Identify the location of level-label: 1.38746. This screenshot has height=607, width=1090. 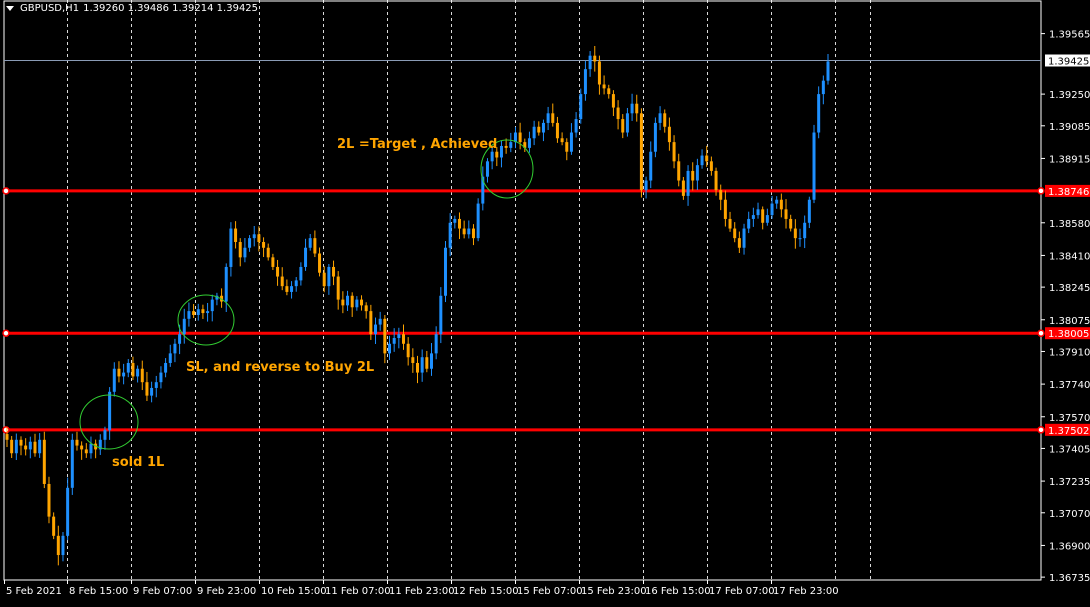
(1068, 192).